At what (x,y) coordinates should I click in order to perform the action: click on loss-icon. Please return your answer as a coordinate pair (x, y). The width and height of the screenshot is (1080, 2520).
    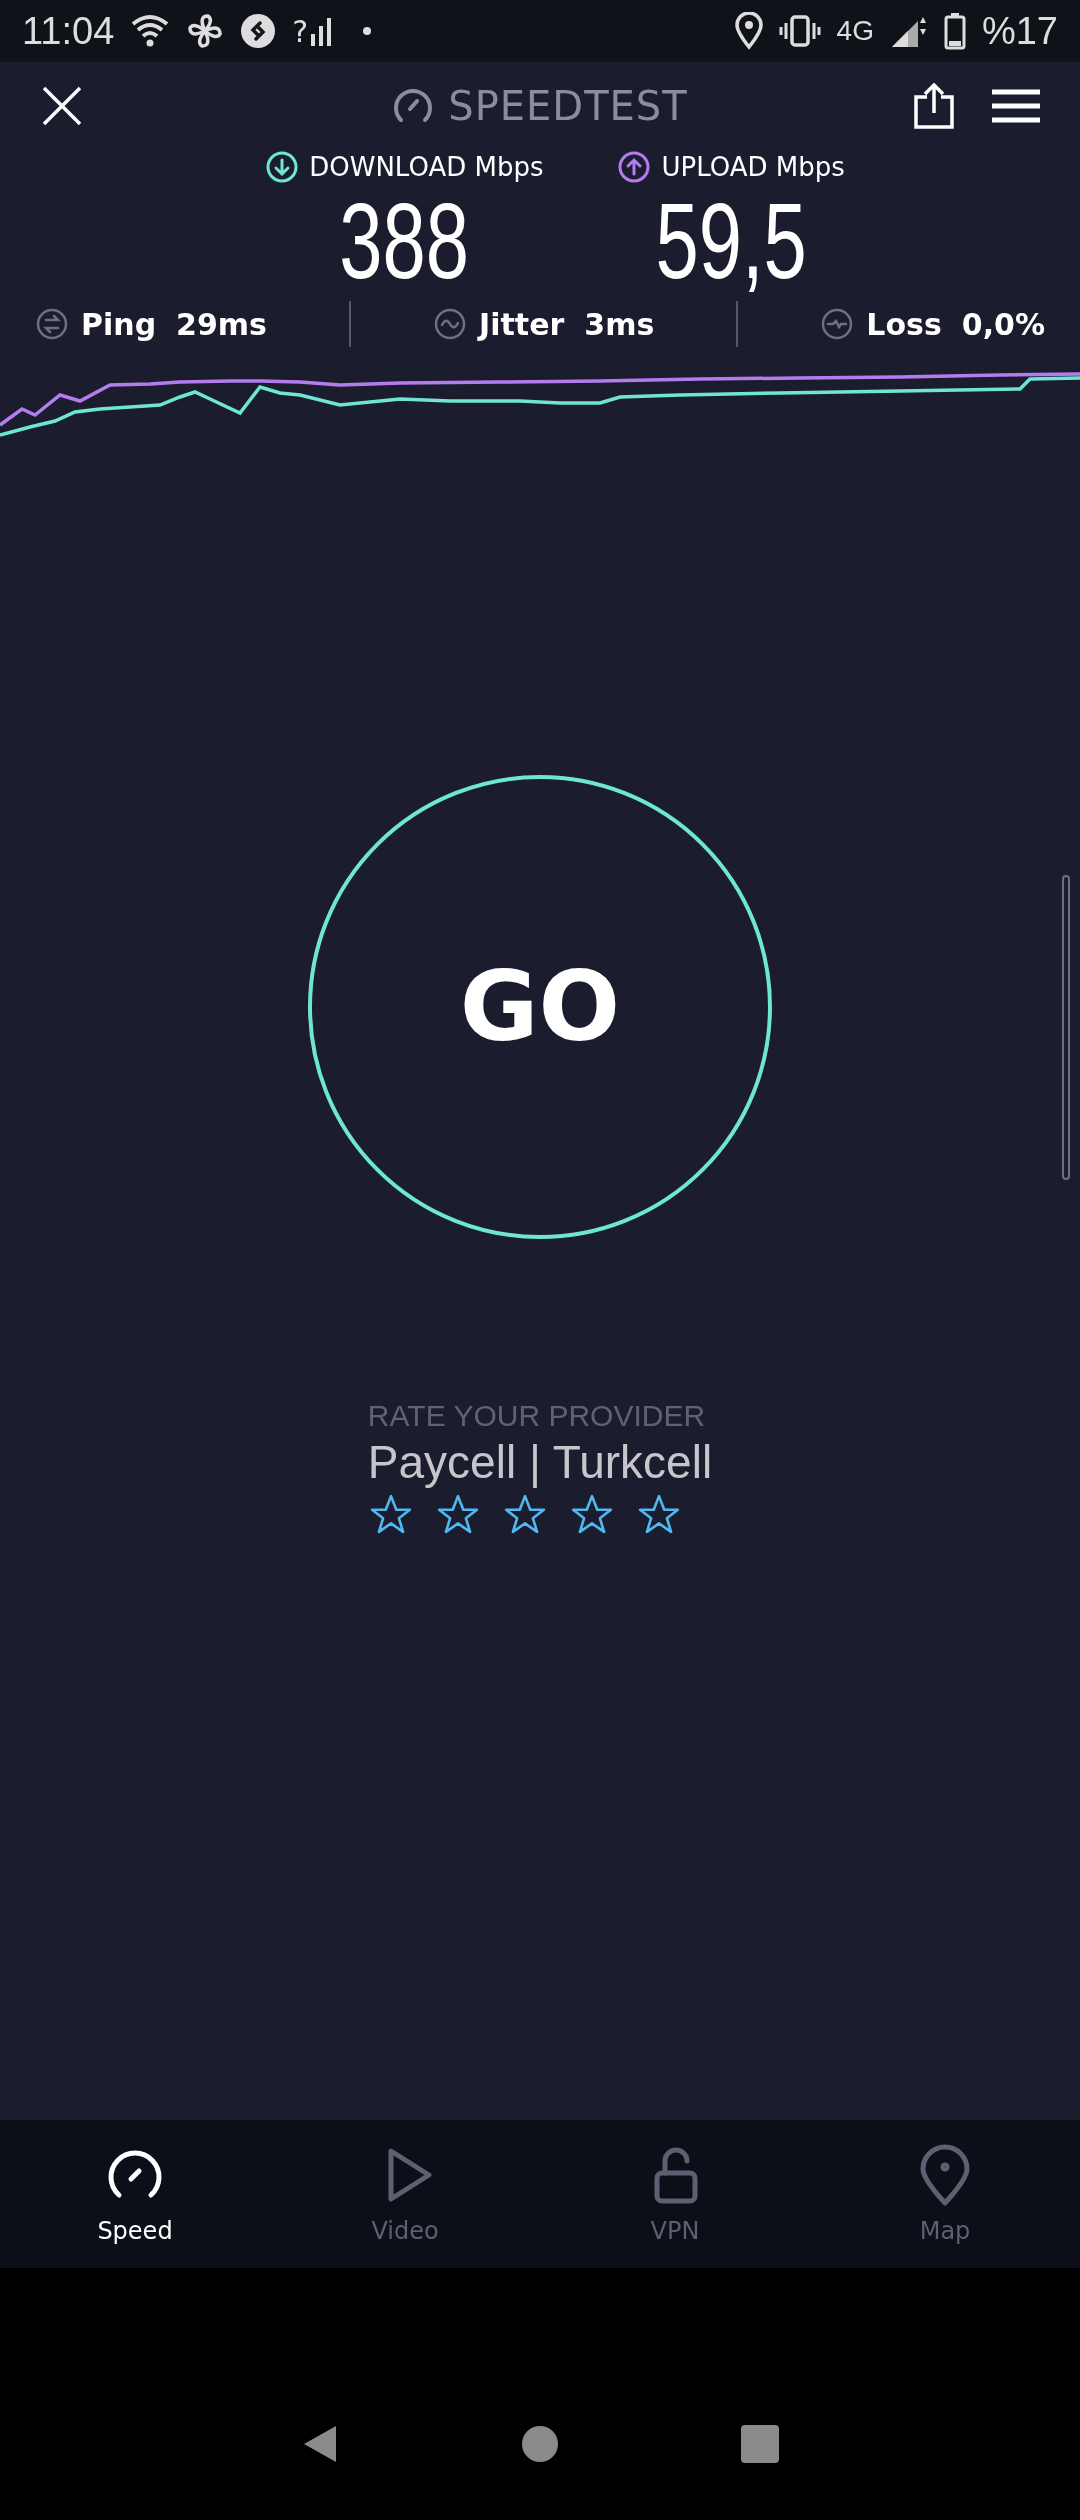
    Looking at the image, I should click on (837, 324).